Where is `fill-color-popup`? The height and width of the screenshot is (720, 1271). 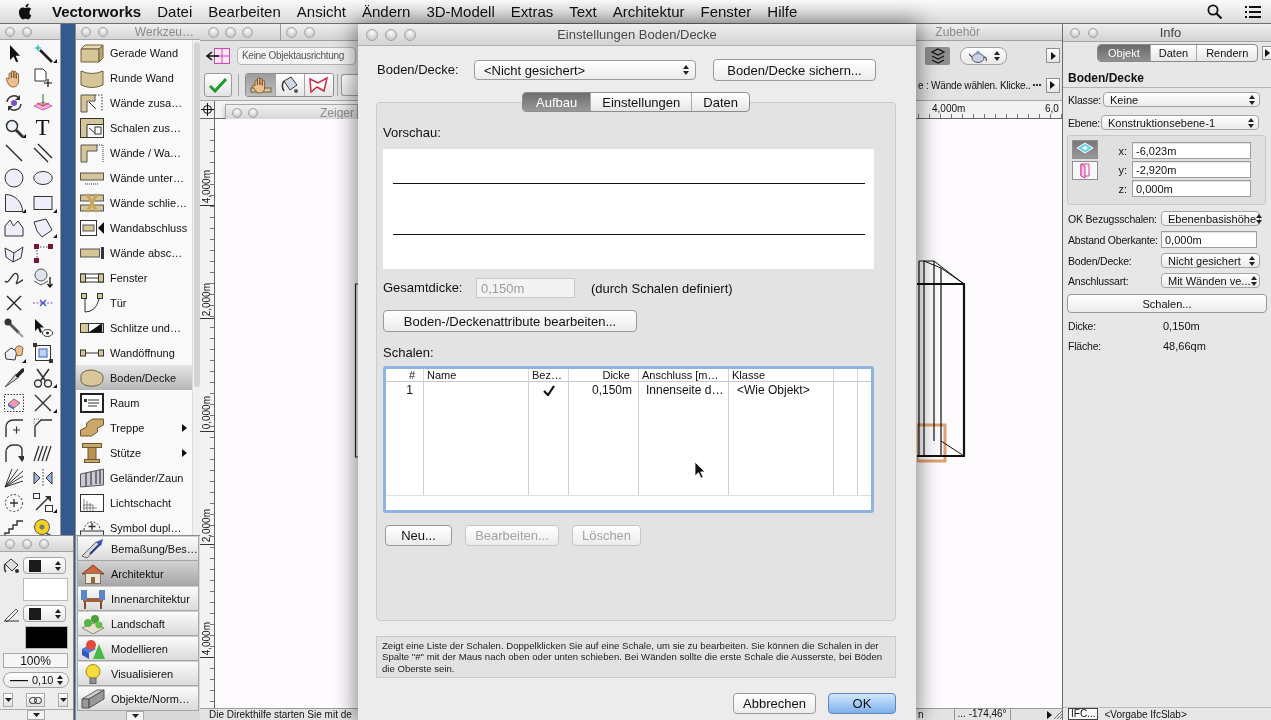
fill-color-popup is located at coordinates (44, 565).